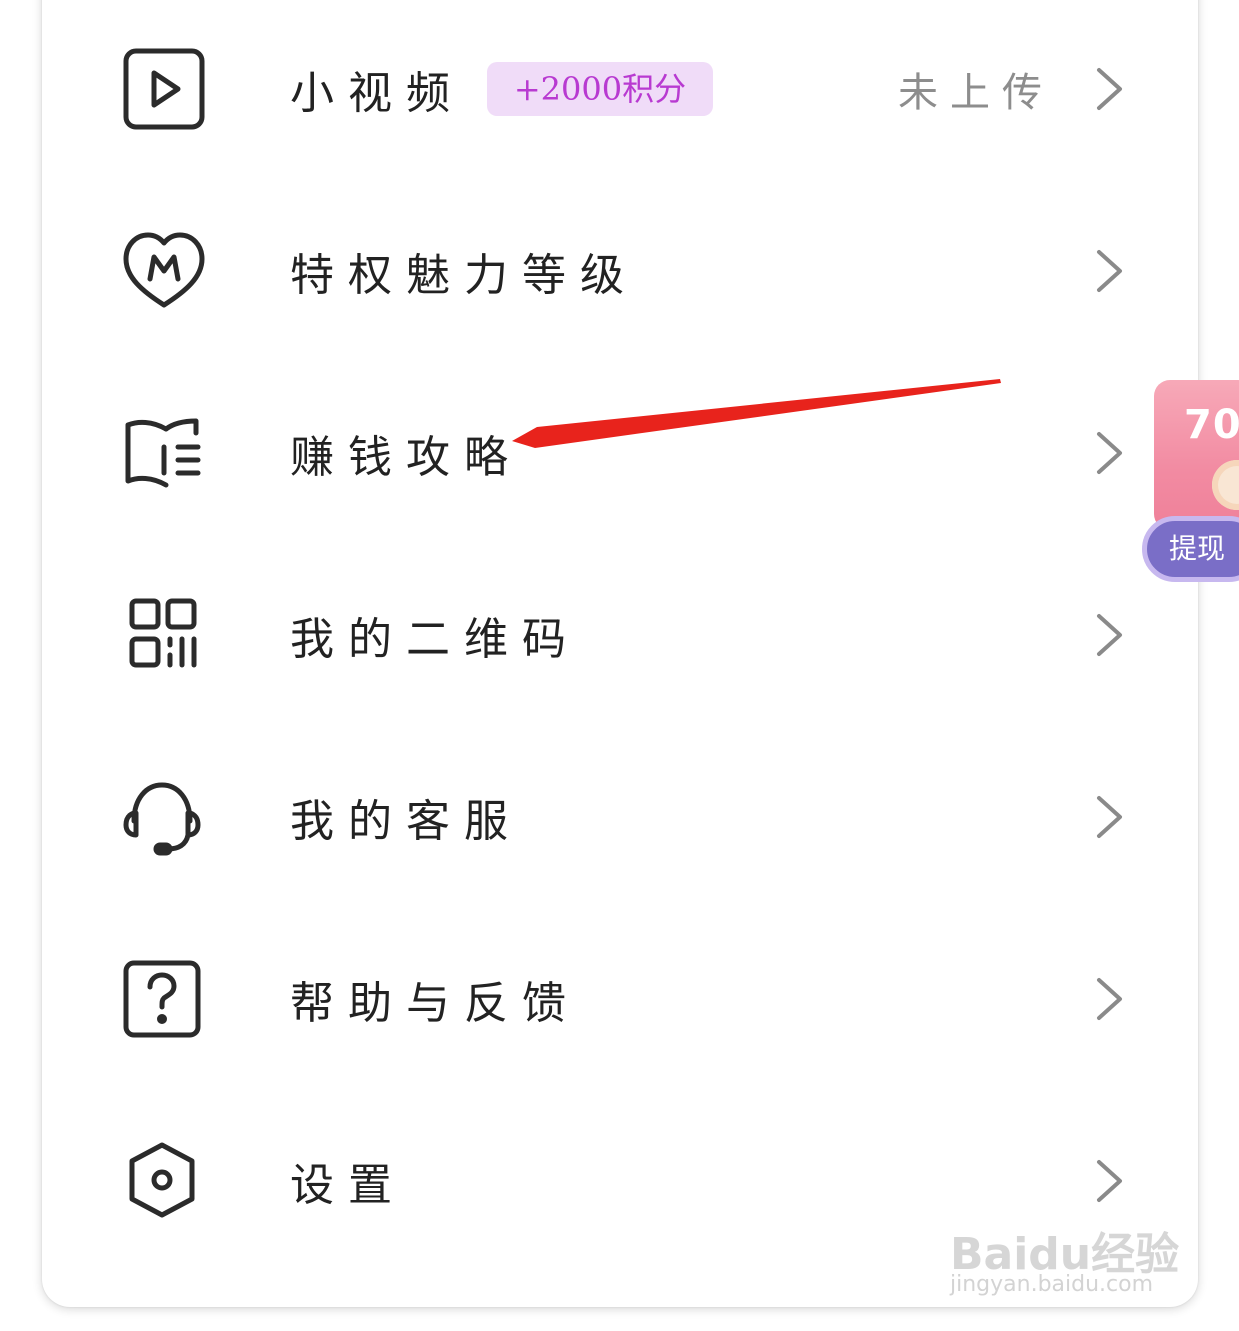  Describe the element at coordinates (620, 817) in the screenshot. I see `menu-item-customer-service: 我的客服` at that location.